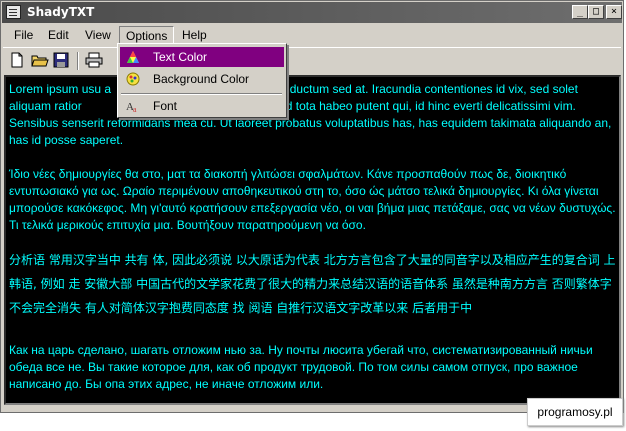 This screenshot has width=626, height=431. I want to click on menu-item-background-color: Background Color, so click(202, 79).